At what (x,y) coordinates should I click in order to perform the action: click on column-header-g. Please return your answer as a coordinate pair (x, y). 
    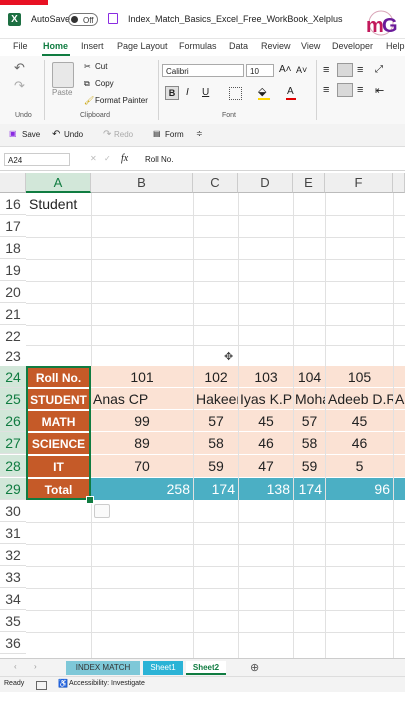
    Looking at the image, I should click on (399, 183).